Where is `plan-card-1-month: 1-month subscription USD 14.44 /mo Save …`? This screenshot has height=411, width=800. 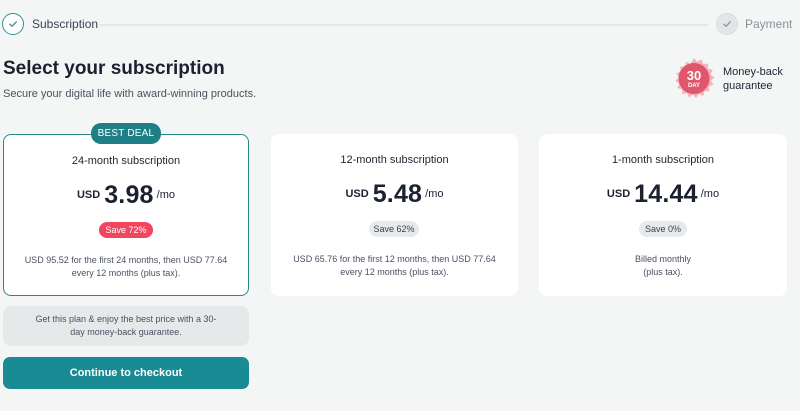
plan-card-1-month: 1-month subscription USD 14.44 /mo Save … is located at coordinates (663, 215).